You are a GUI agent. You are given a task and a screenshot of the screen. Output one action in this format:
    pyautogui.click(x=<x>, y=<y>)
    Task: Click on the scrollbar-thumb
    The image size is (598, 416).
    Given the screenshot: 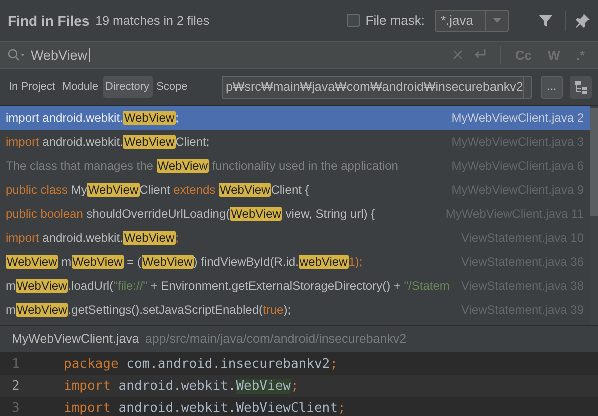 What is the action you would take?
    pyautogui.click(x=594, y=162)
    